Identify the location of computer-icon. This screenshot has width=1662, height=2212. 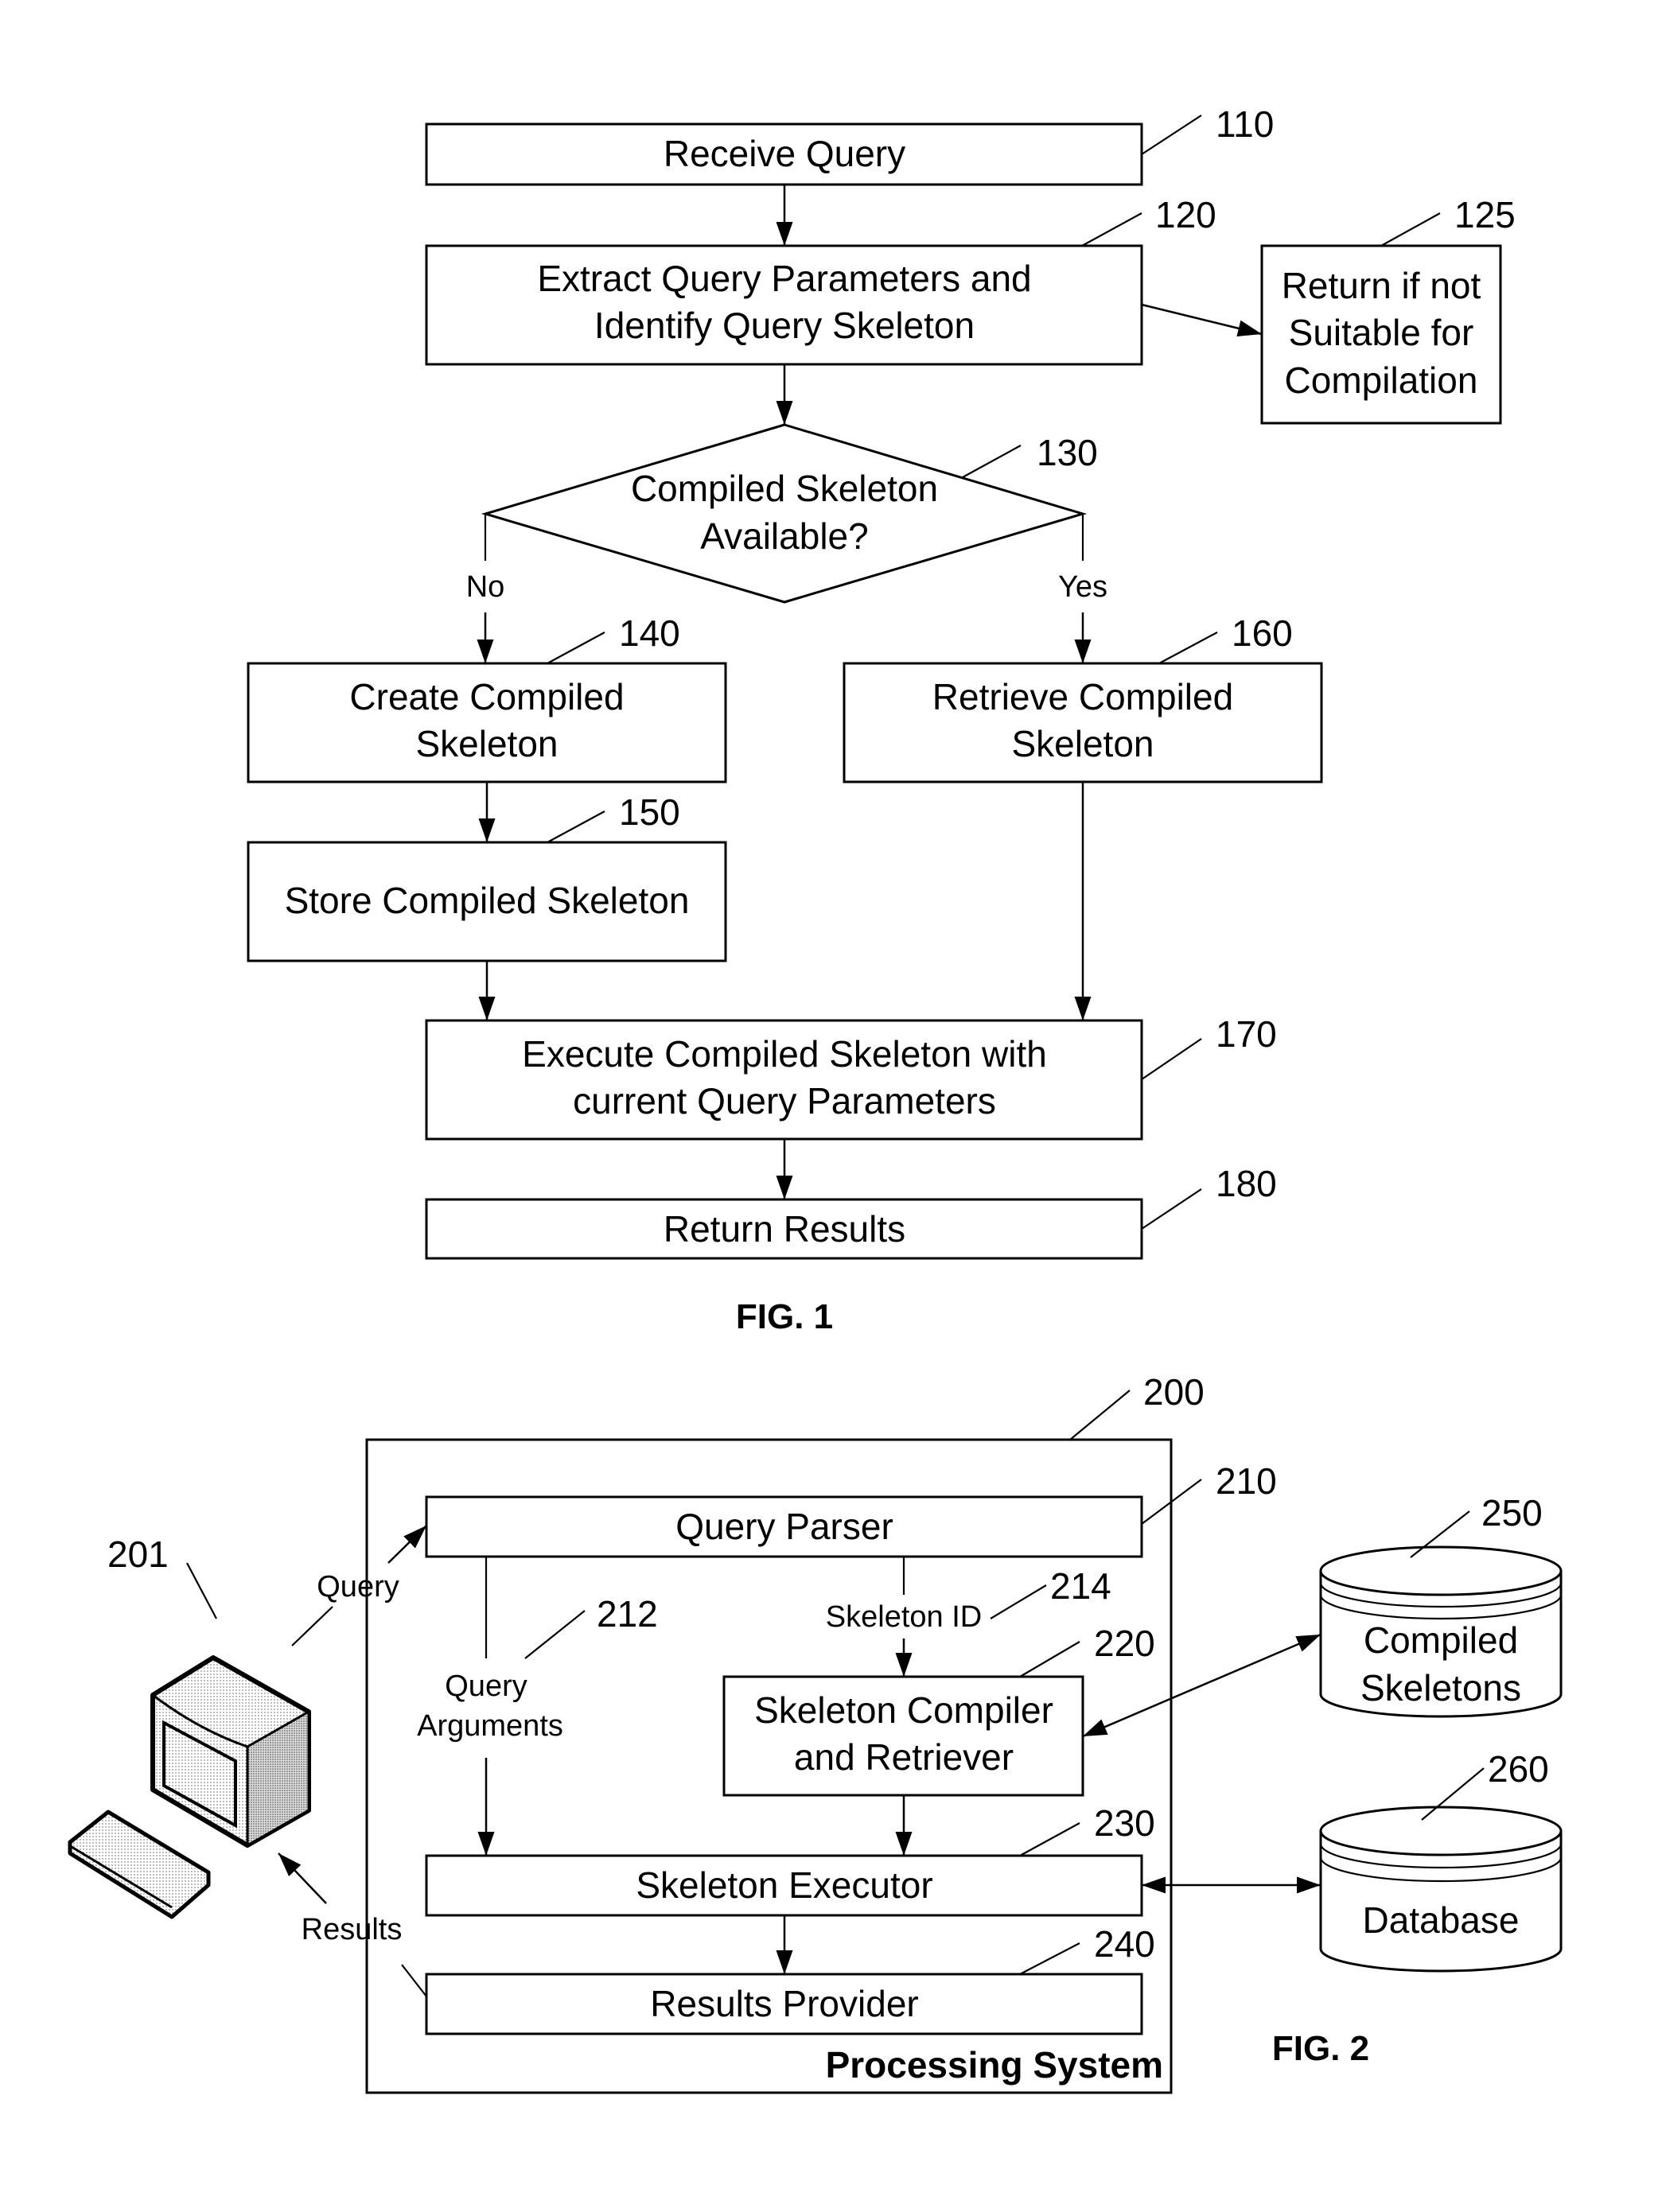
(231, 1751).